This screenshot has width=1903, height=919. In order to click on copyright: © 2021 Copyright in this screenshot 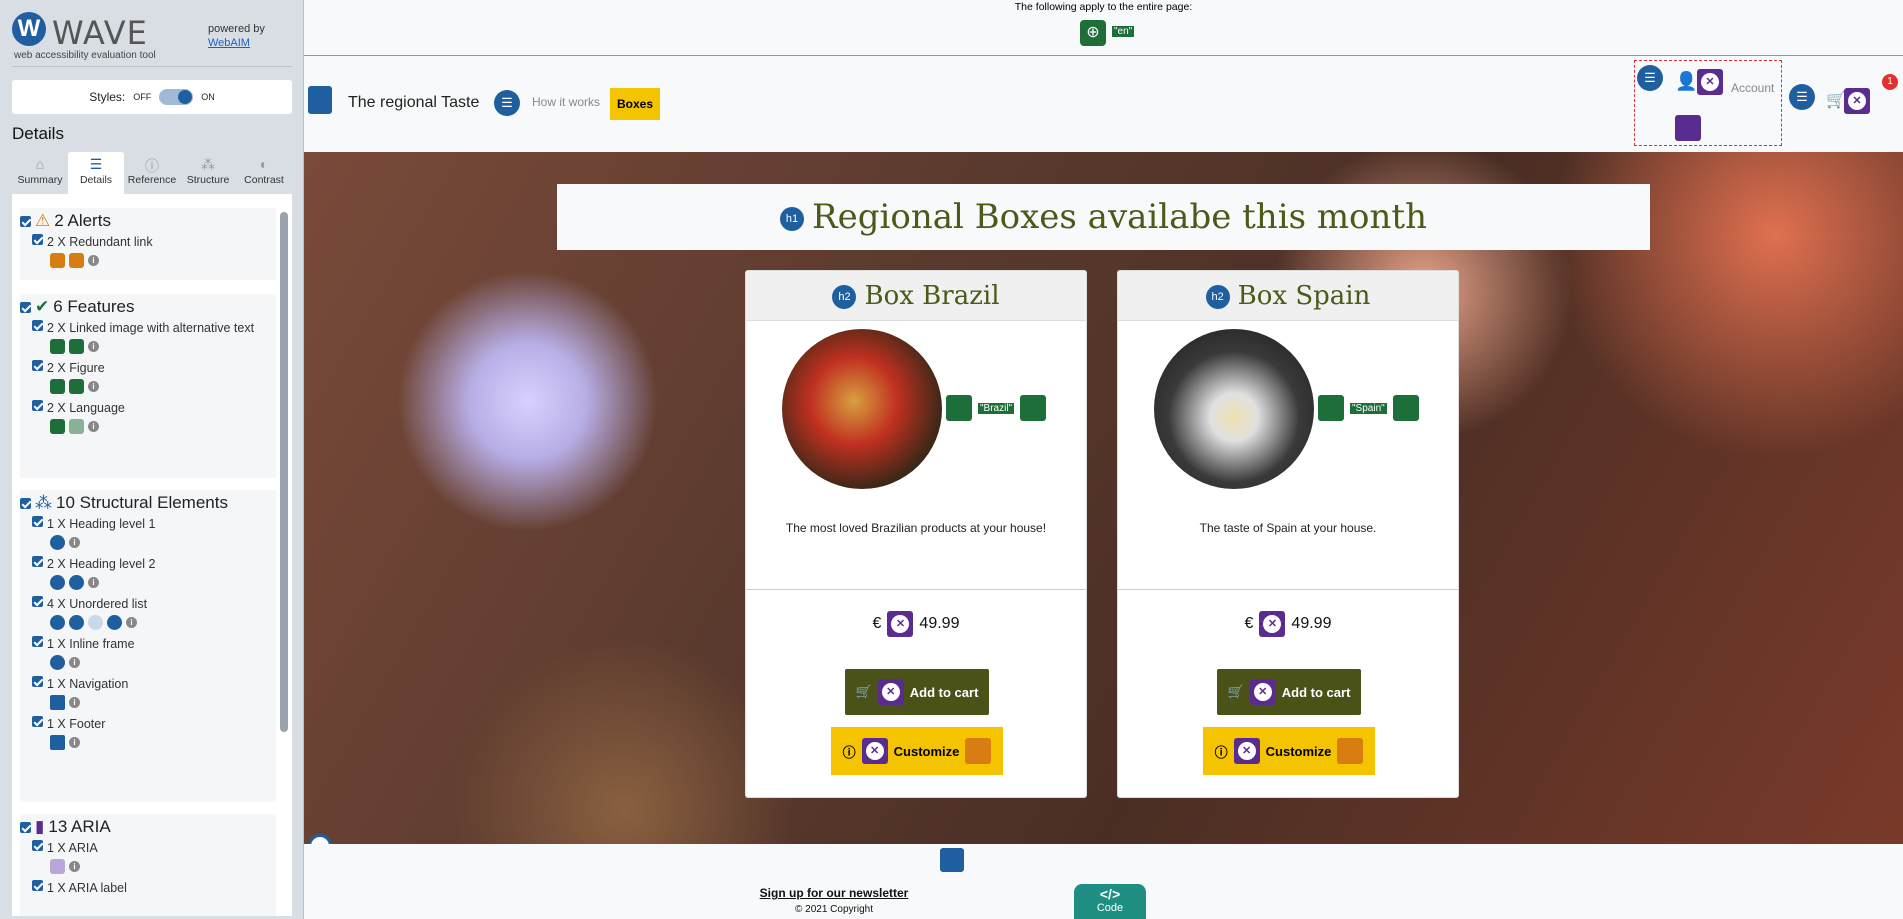, I will do `click(834, 909)`.